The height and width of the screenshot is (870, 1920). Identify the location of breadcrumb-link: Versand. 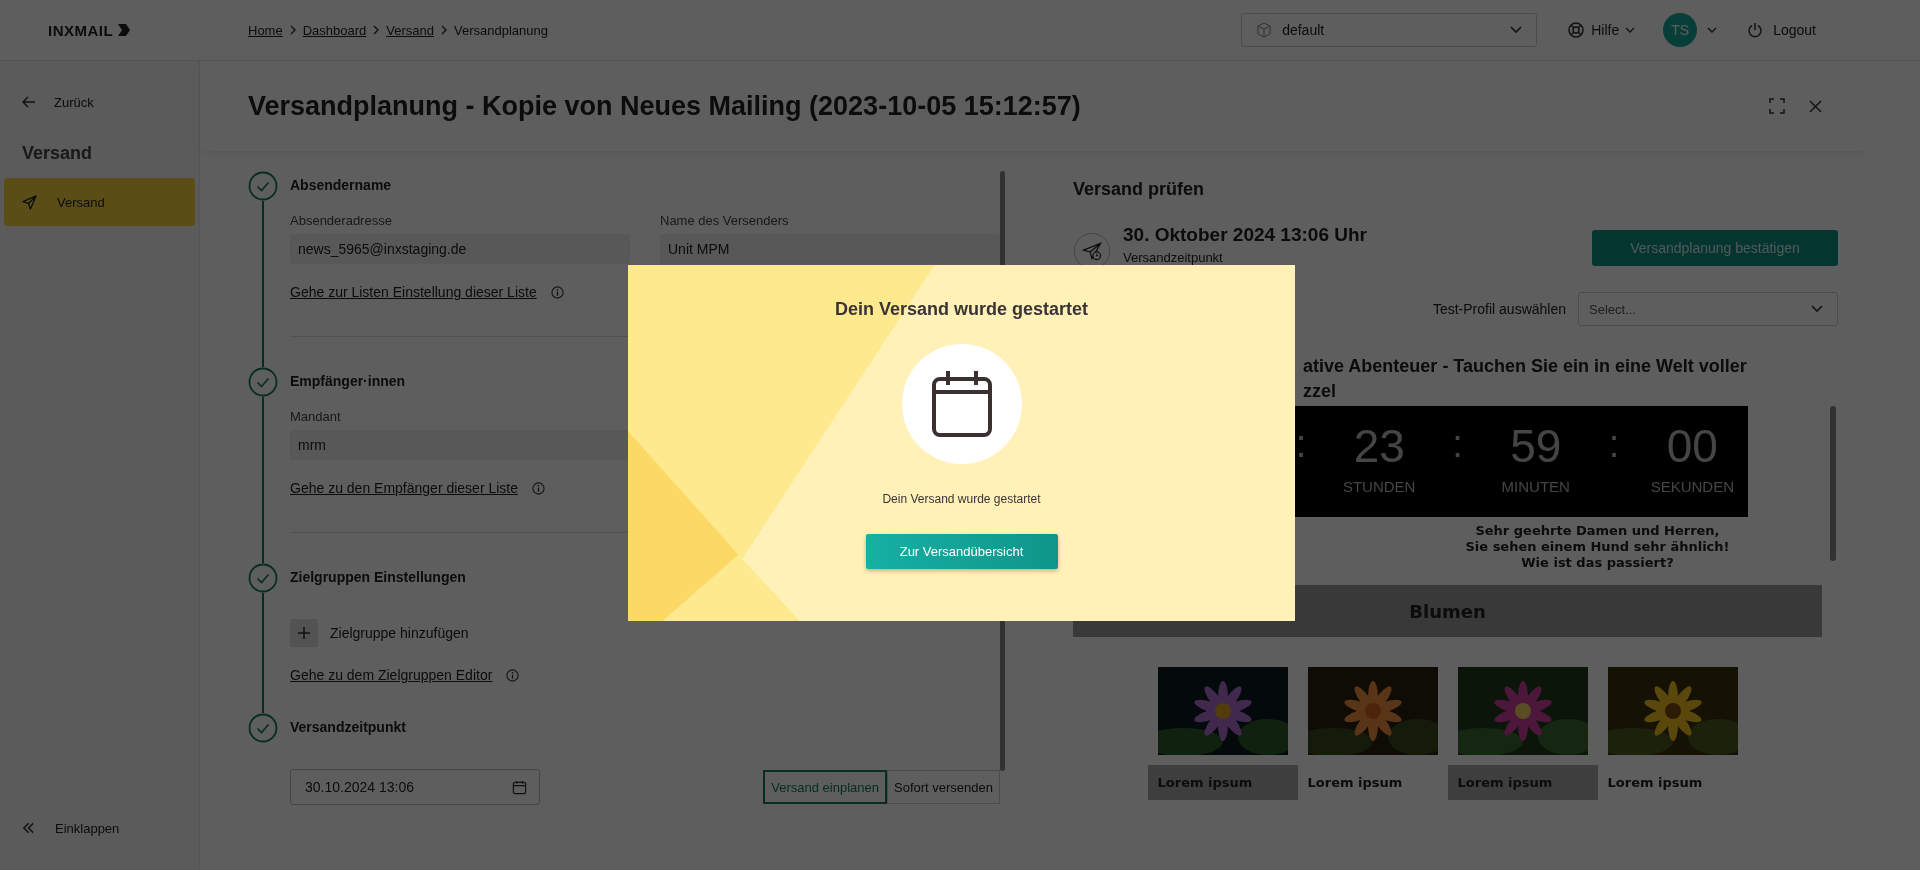
(410, 30).